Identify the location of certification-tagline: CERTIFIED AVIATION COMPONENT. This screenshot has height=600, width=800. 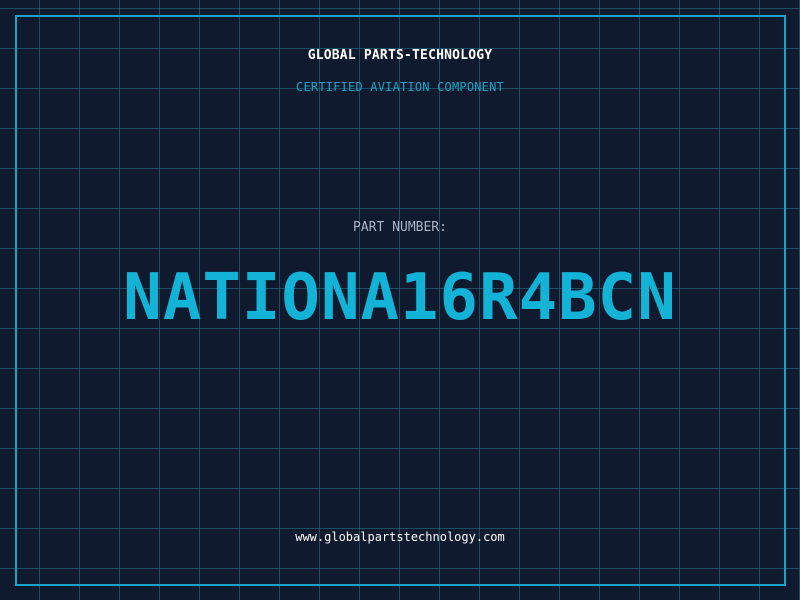
(400, 87).